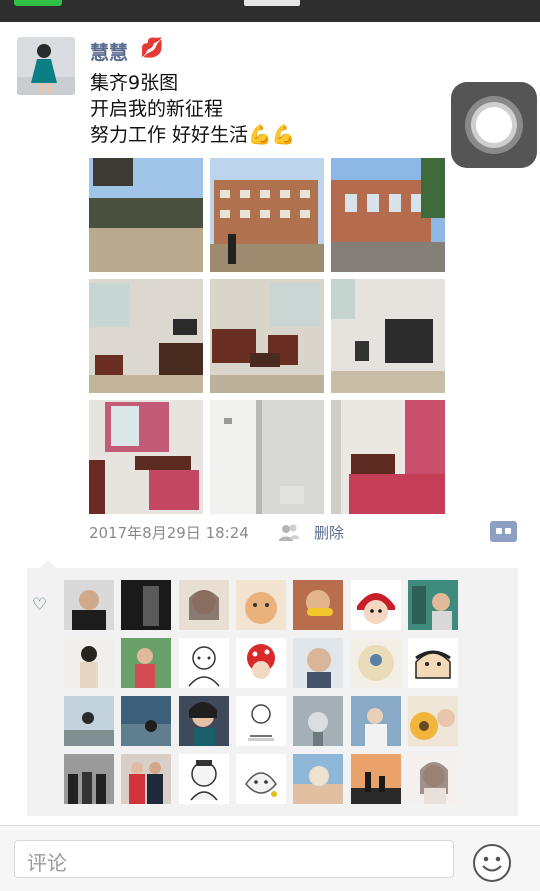  Describe the element at coordinates (329, 532) in the screenshot. I see `delete-link: 删除` at that location.